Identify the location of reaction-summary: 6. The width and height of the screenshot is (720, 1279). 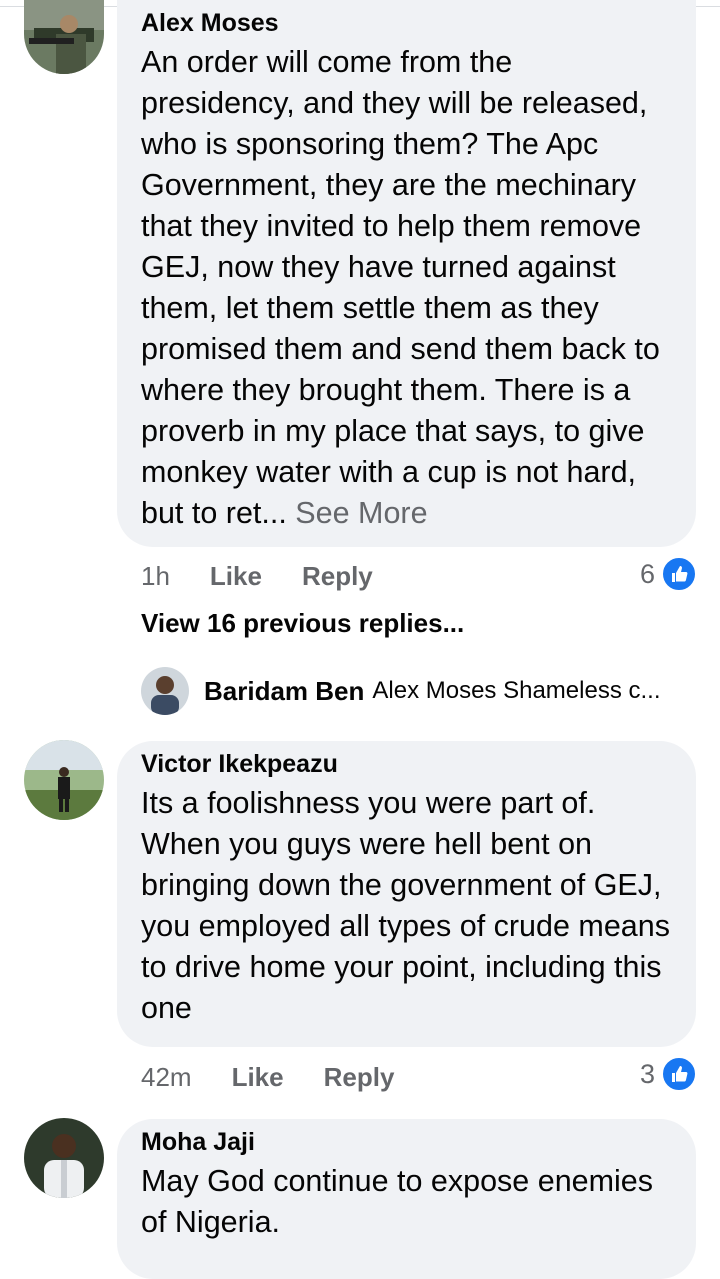
(669, 574).